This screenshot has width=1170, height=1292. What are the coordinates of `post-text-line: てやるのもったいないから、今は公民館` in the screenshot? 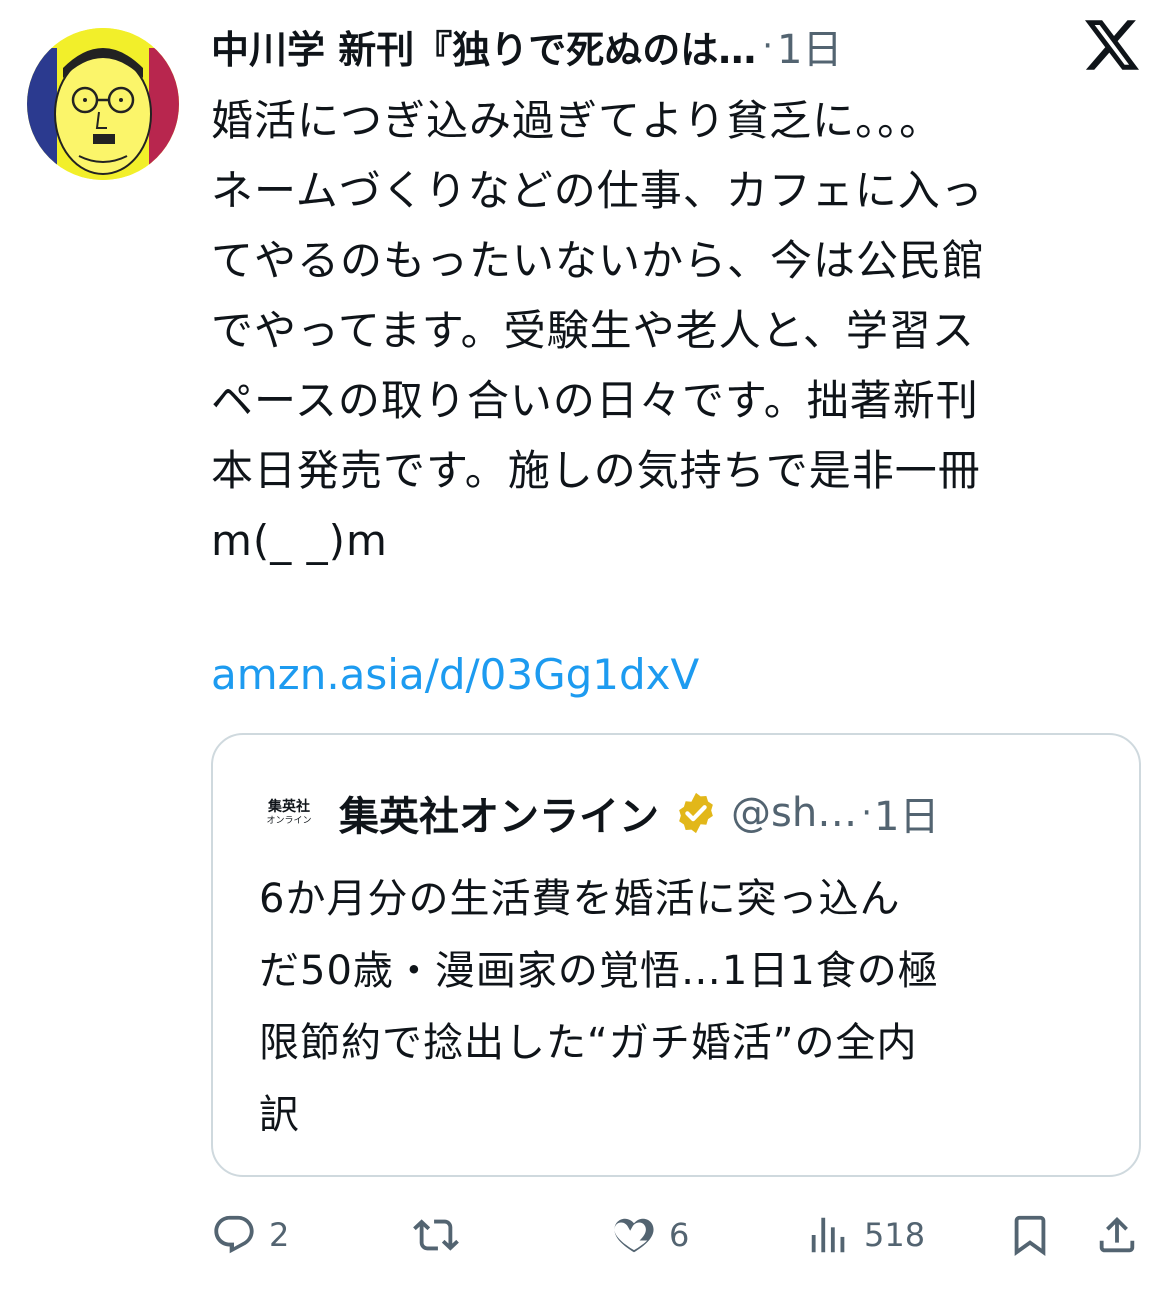 It's located at (598, 260).